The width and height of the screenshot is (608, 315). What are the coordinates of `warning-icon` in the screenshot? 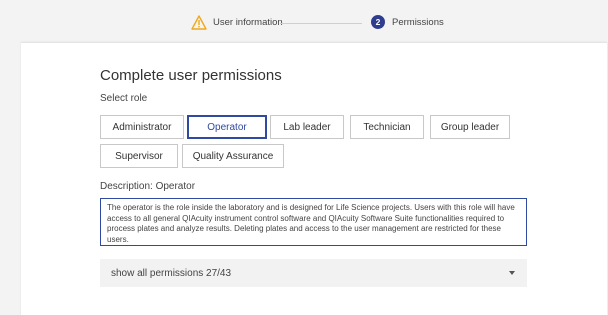 It's located at (199, 22).